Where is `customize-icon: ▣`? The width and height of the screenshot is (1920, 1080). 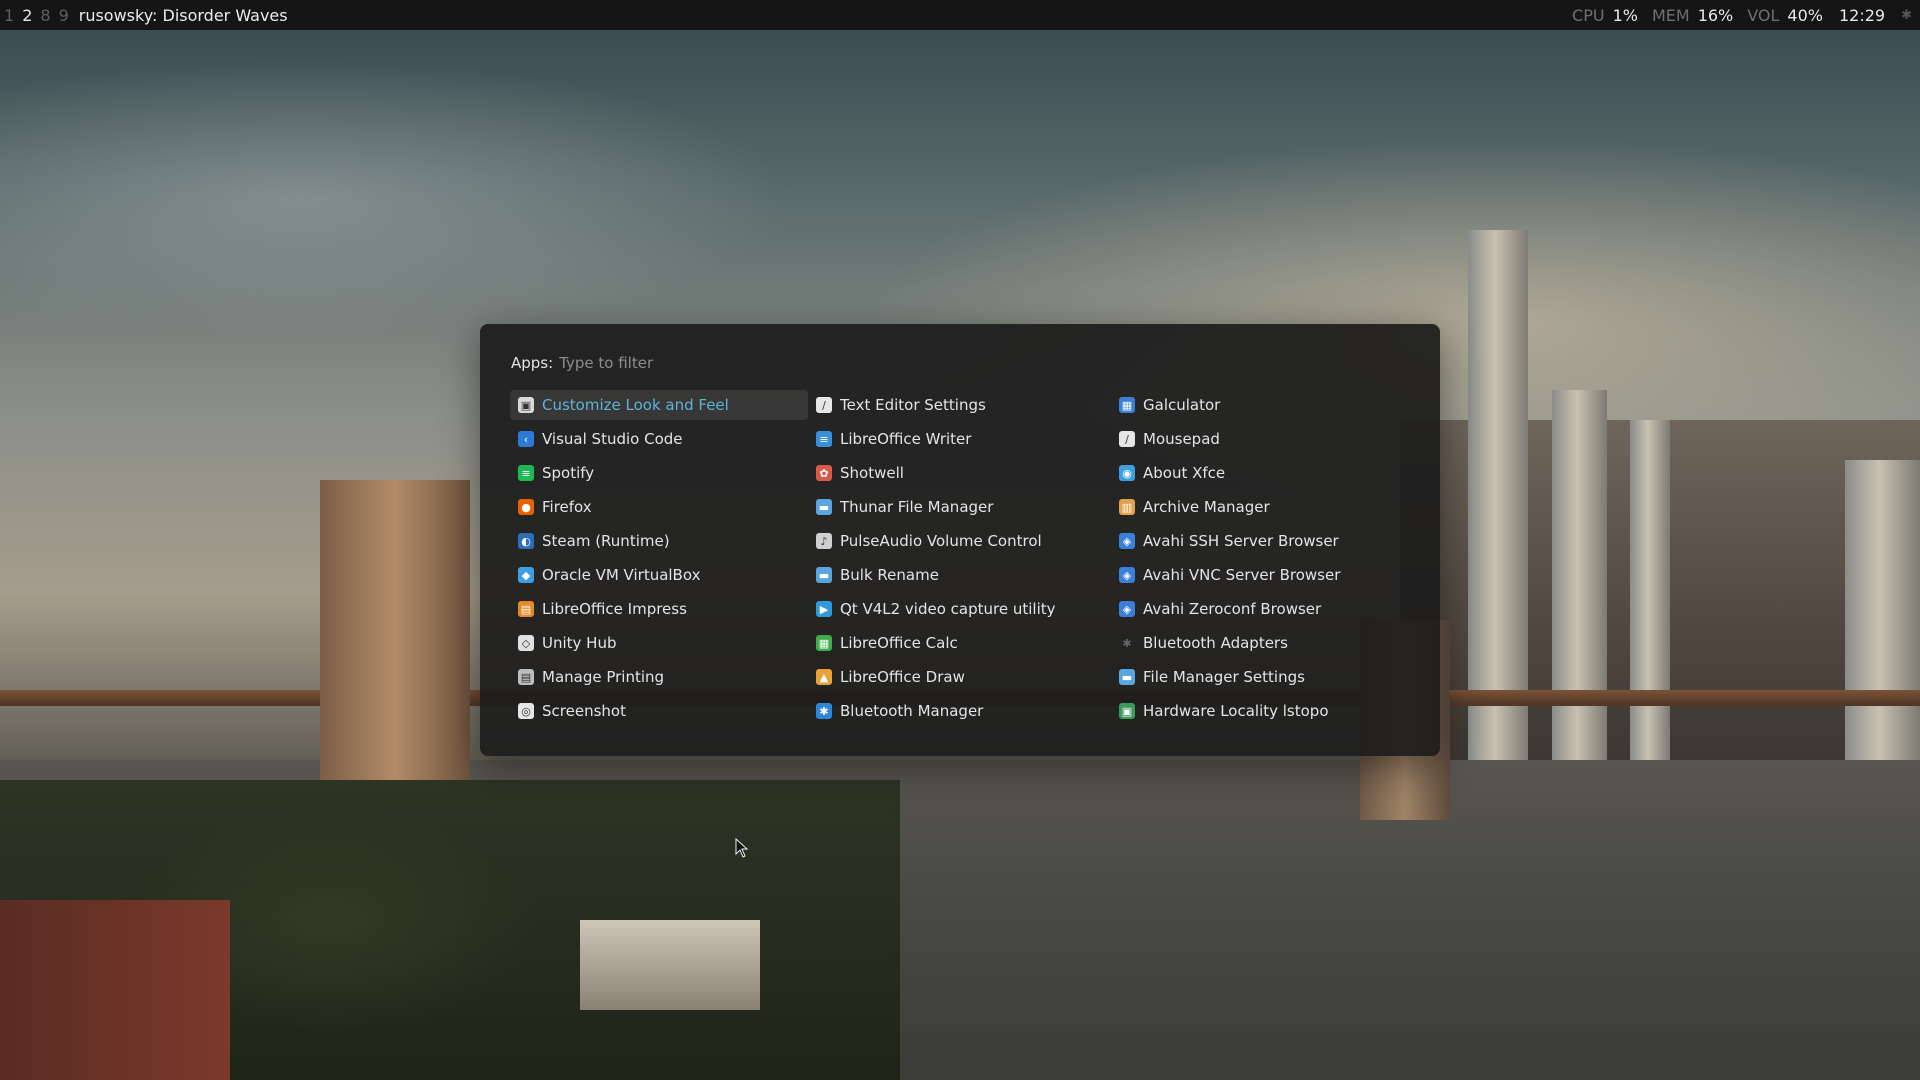
customize-icon: ▣ is located at coordinates (526, 405).